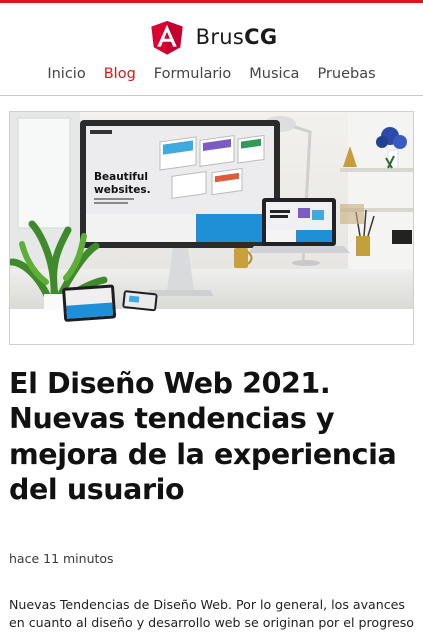 This screenshot has height=632, width=423. Describe the element at coordinates (274, 74) in the screenshot. I see `nav-musica: Musica` at that location.